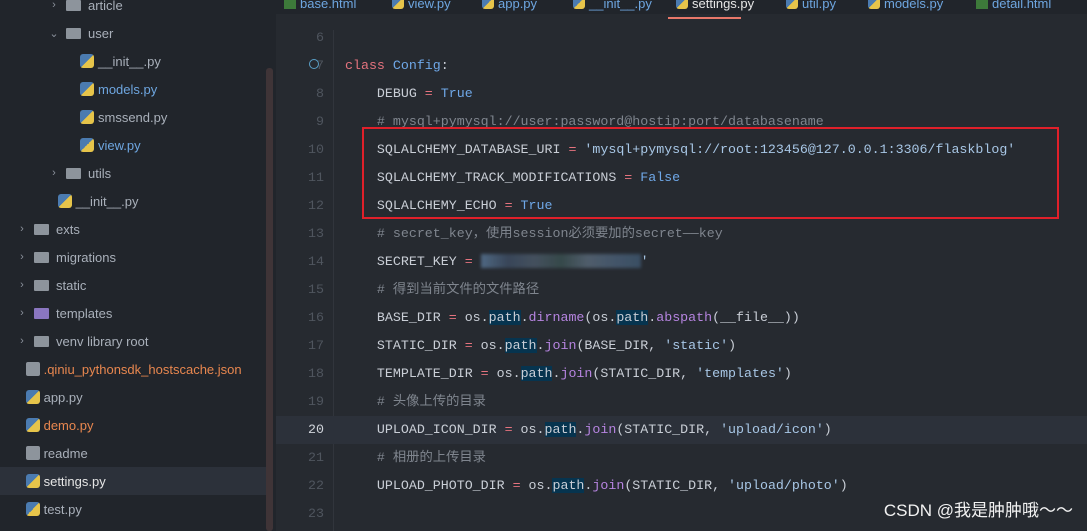  What do you see at coordinates (905, 6) in the screenshot?
I see `tab-modelspy: models.py` at bounding box center [905, 6].